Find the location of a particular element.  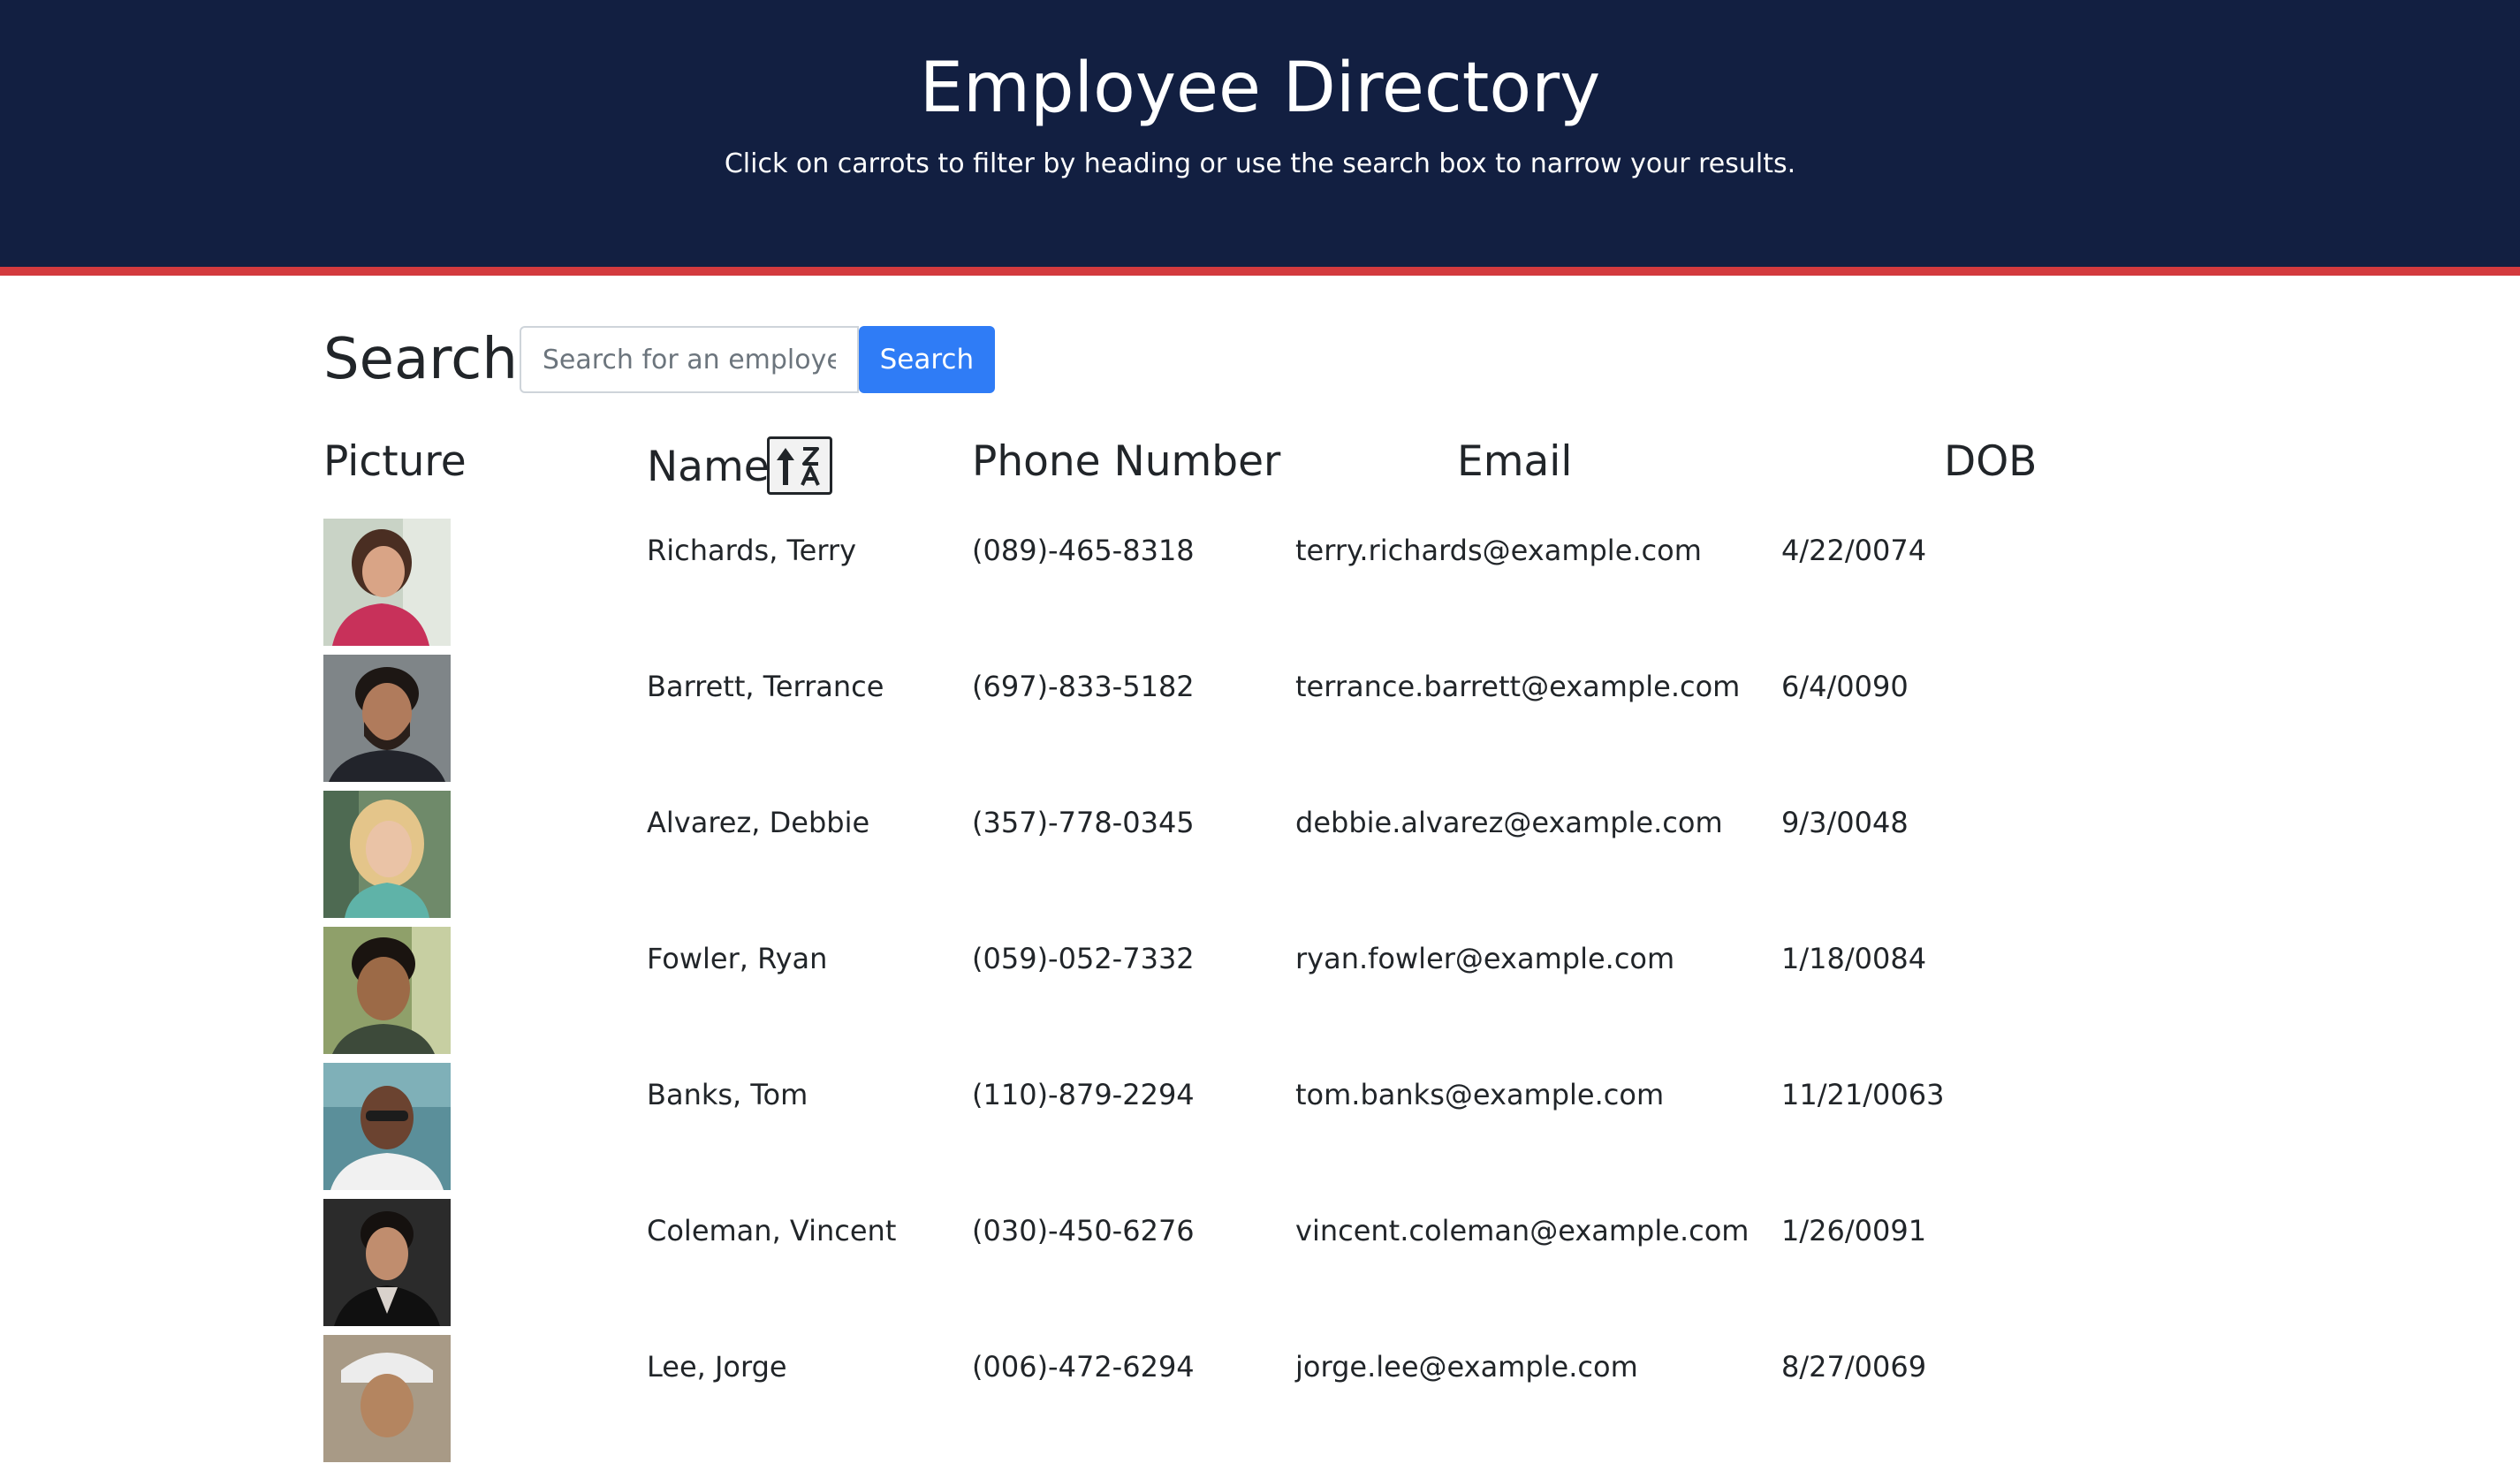

sort-alpha-up-icon is located at coordinates (798, 466).